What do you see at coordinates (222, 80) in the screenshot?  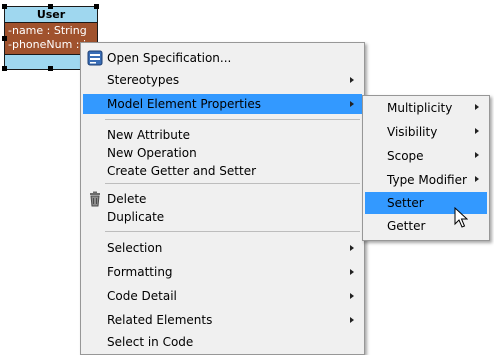 I see `menu-item-stereotypes: Stereotypes` at bounding box center [222, 80].